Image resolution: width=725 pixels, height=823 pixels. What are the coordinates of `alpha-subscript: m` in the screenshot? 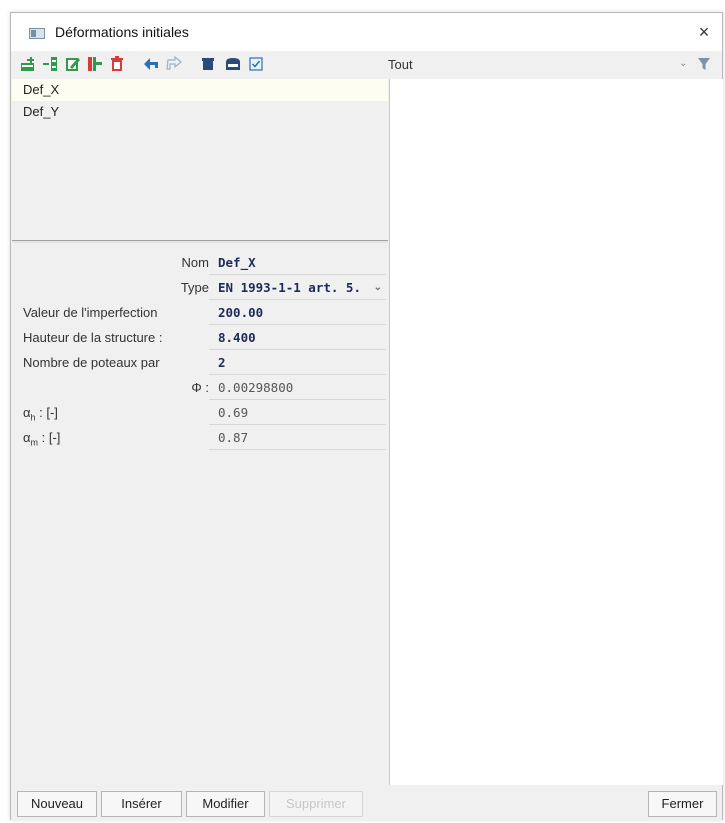 It's located at (34, 442).